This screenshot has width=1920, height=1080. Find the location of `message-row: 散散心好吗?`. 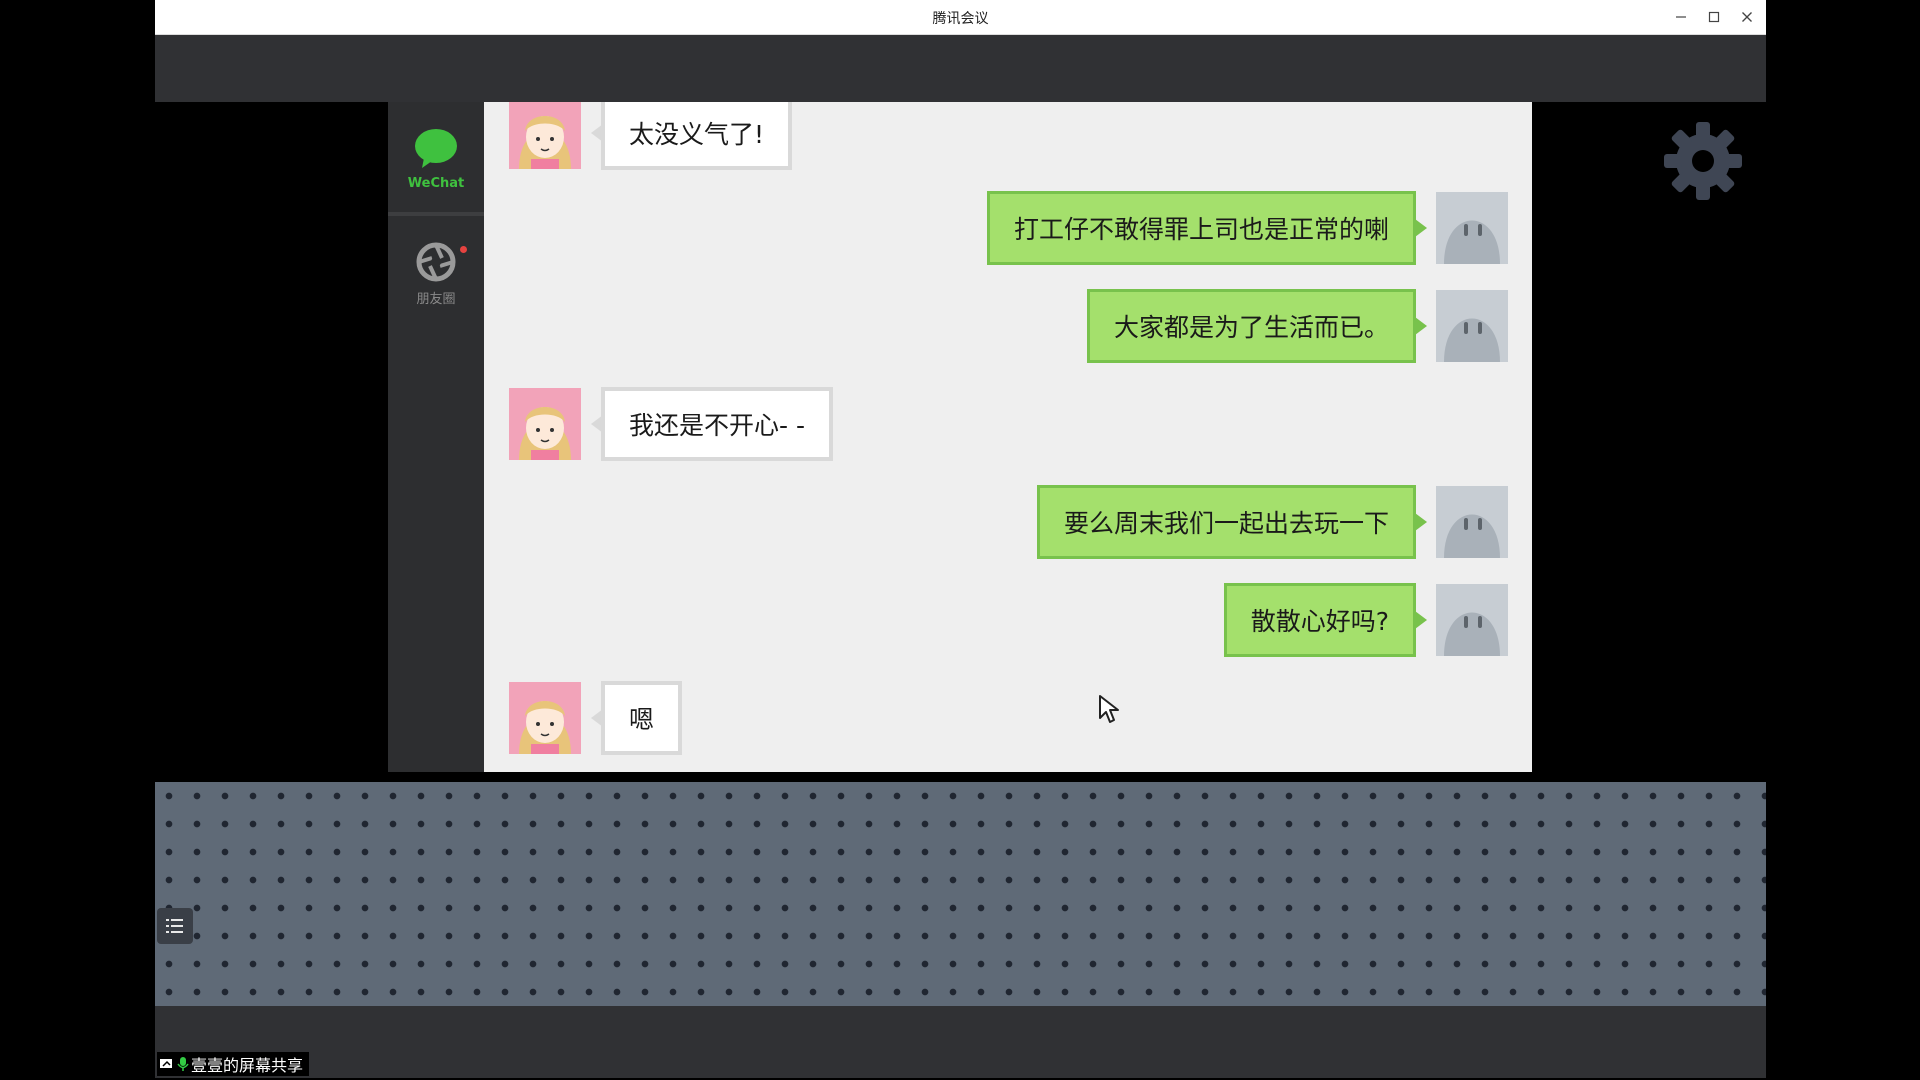

message-row: 散散心好吗? is located at coordinates (1365, 620).